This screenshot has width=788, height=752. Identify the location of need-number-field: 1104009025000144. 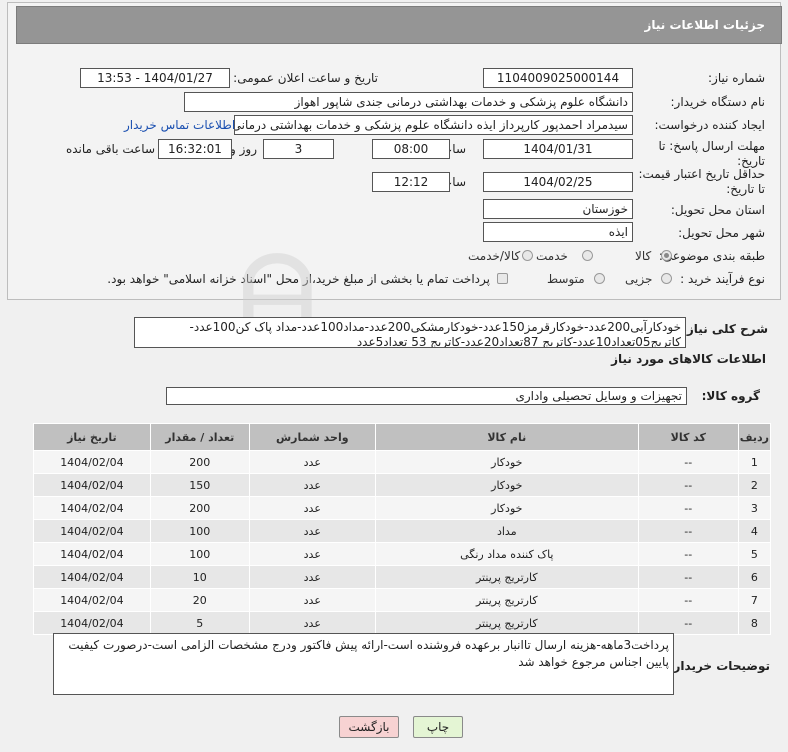
(558, 78).